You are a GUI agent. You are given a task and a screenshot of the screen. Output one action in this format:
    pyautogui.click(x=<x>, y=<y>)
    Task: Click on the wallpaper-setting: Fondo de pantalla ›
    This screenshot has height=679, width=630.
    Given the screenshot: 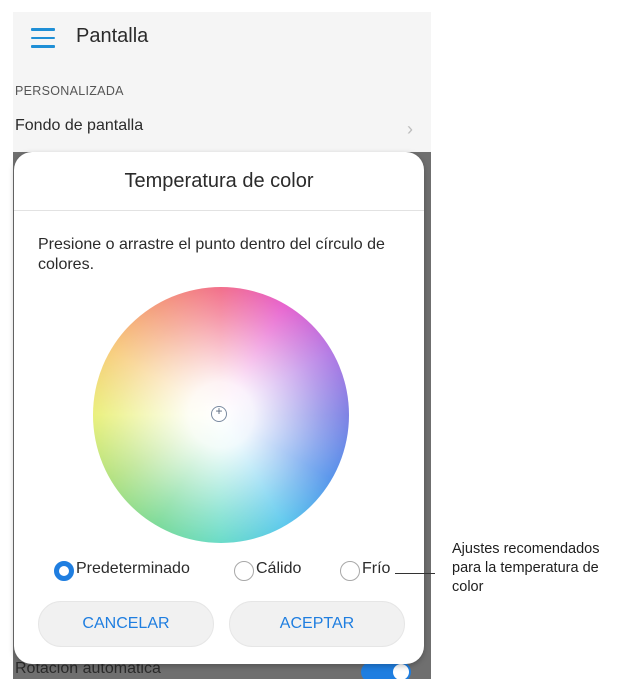 What is the action you would take?
    pyautogui.click(x=222, y=129)
    